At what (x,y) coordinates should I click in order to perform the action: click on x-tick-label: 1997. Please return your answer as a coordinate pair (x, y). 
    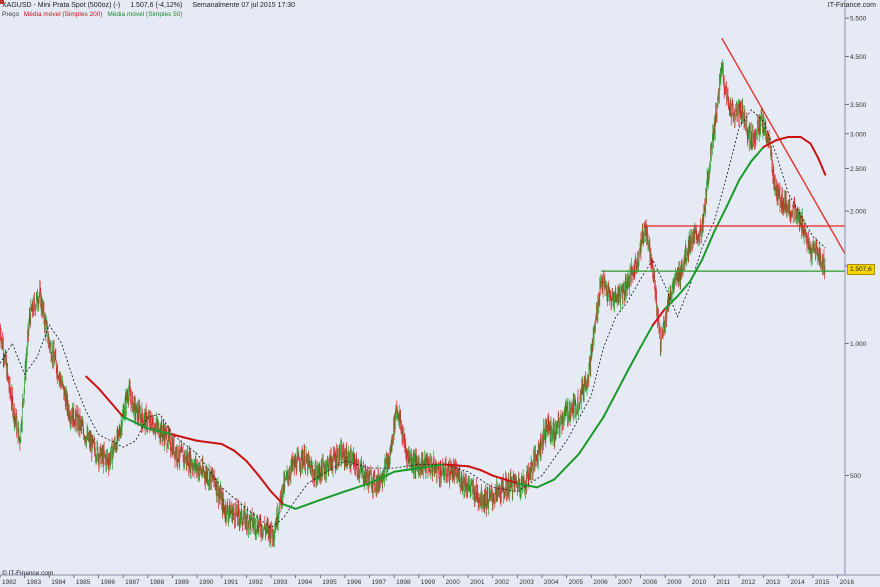
    Looking at the image, I should click on (379, 582).